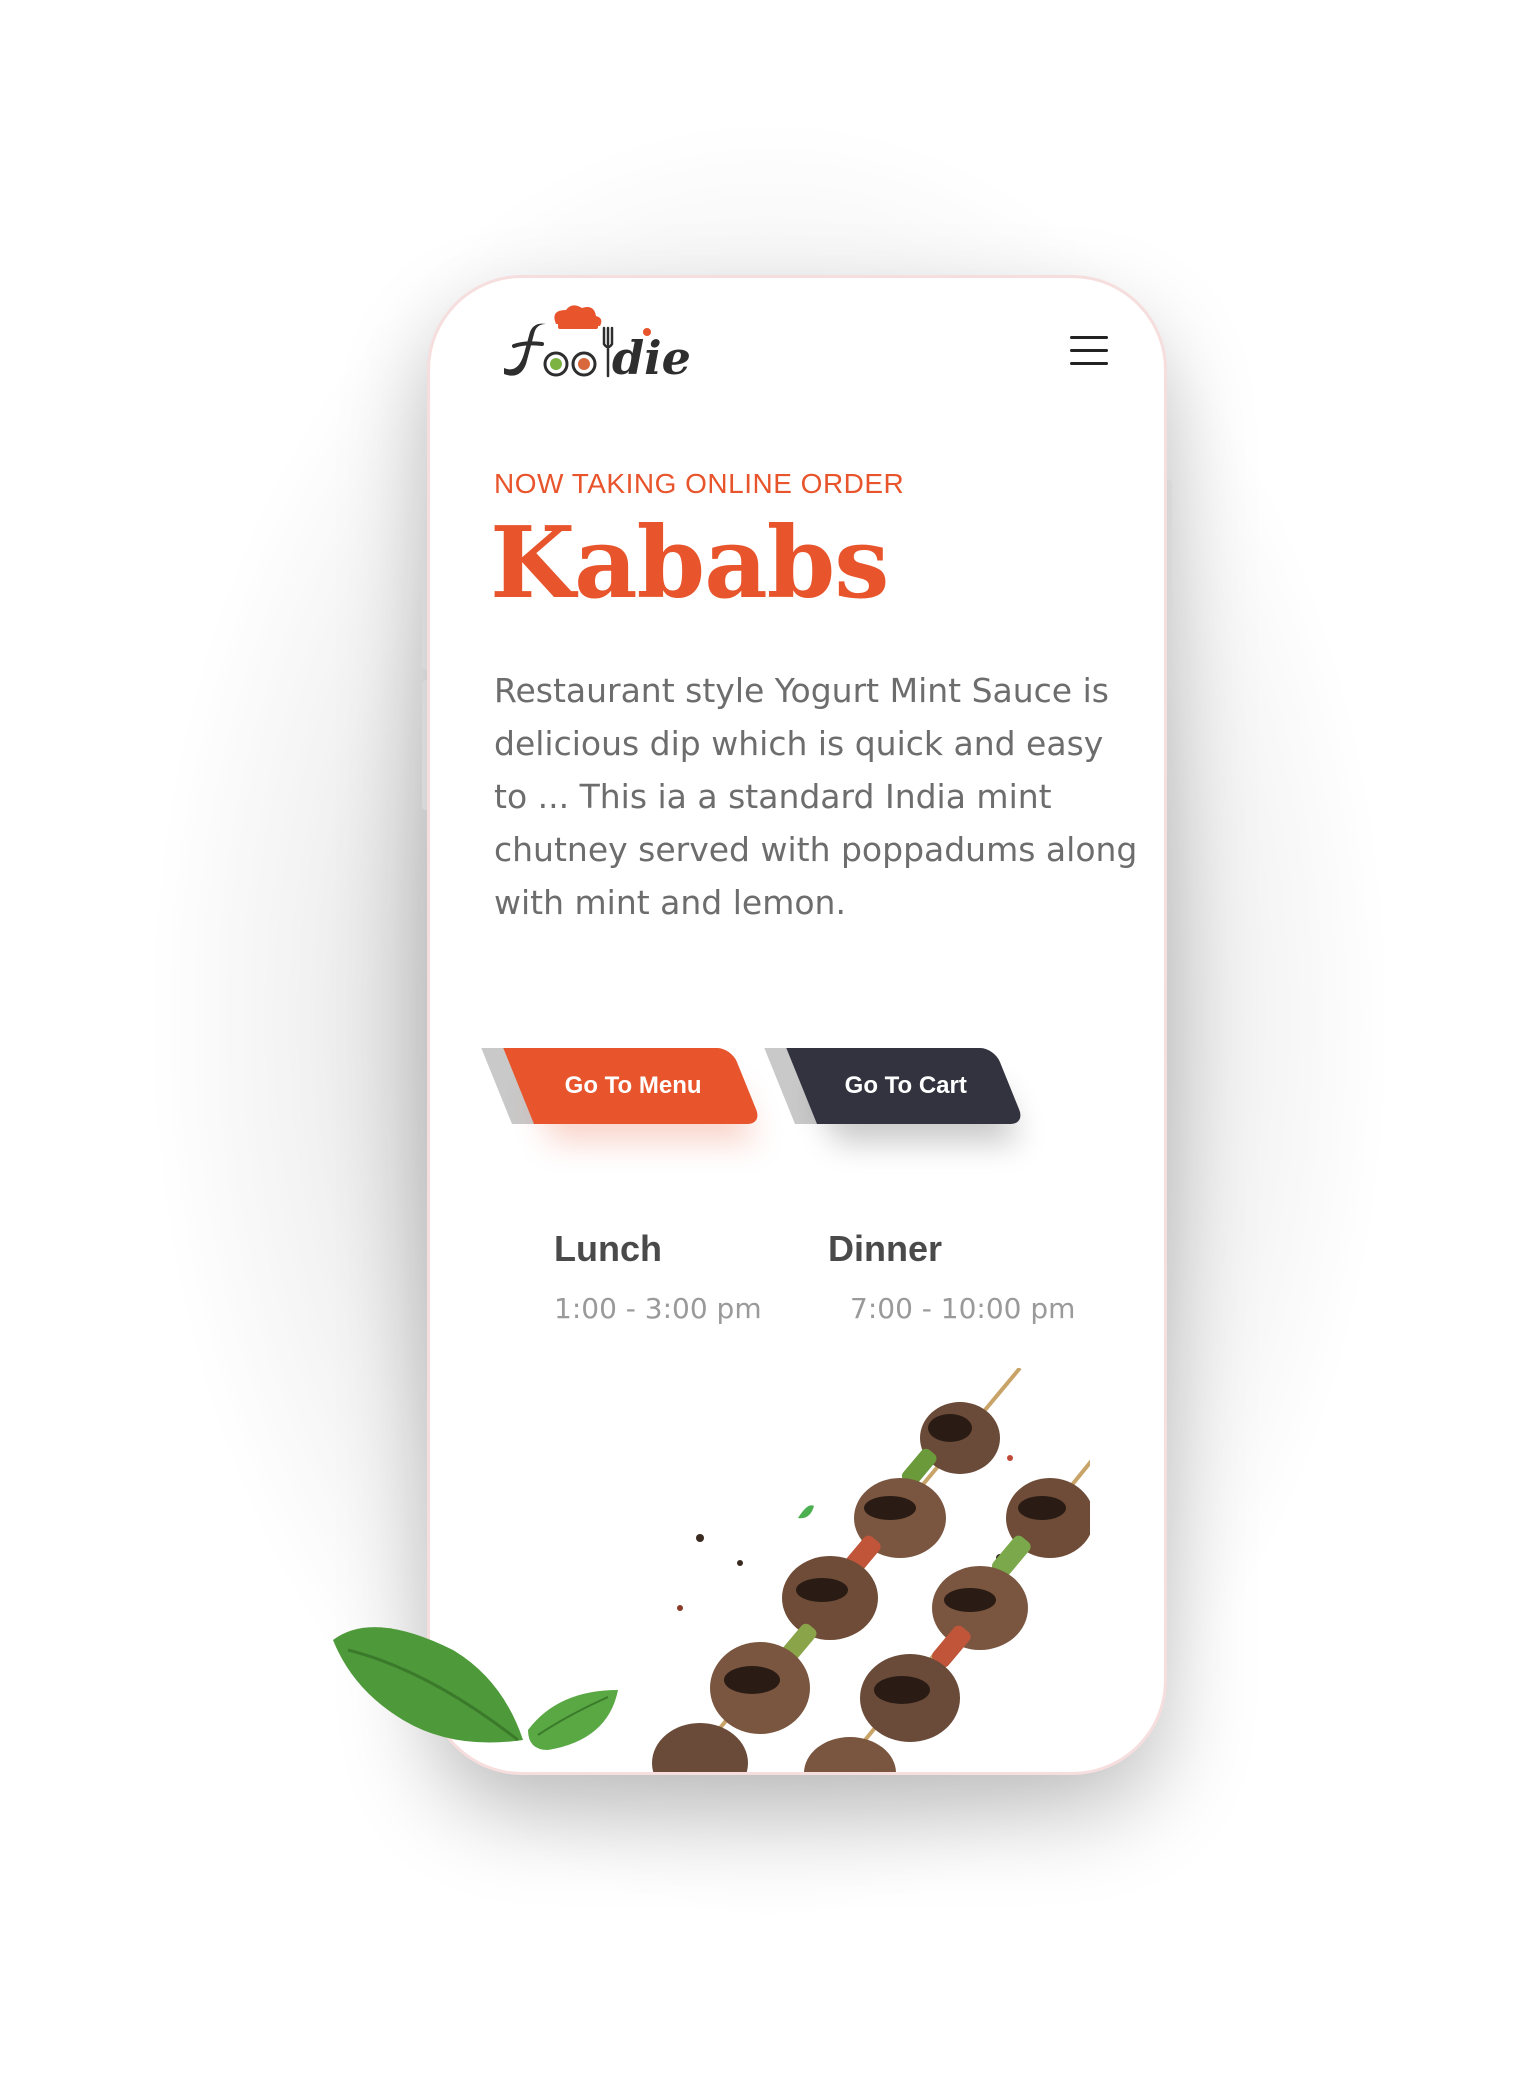  What do you see at coordinates (1089, 351) in the screenshot?
I see `hamburger-menu-icon` at bounding box center [1089, 351].